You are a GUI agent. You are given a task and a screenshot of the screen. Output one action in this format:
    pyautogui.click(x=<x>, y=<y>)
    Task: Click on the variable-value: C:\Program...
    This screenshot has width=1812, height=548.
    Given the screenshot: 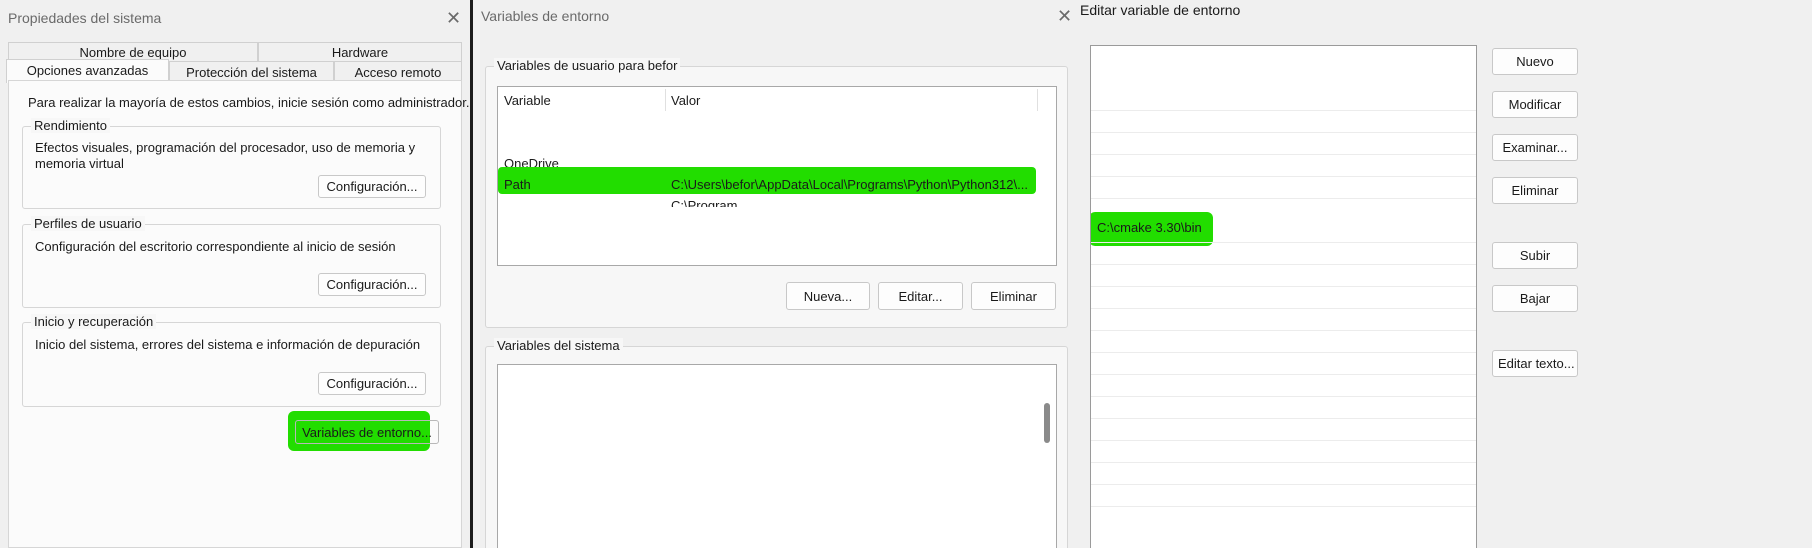 What is the action you would take?
    pyautogui.click(x=709, y=202)
    